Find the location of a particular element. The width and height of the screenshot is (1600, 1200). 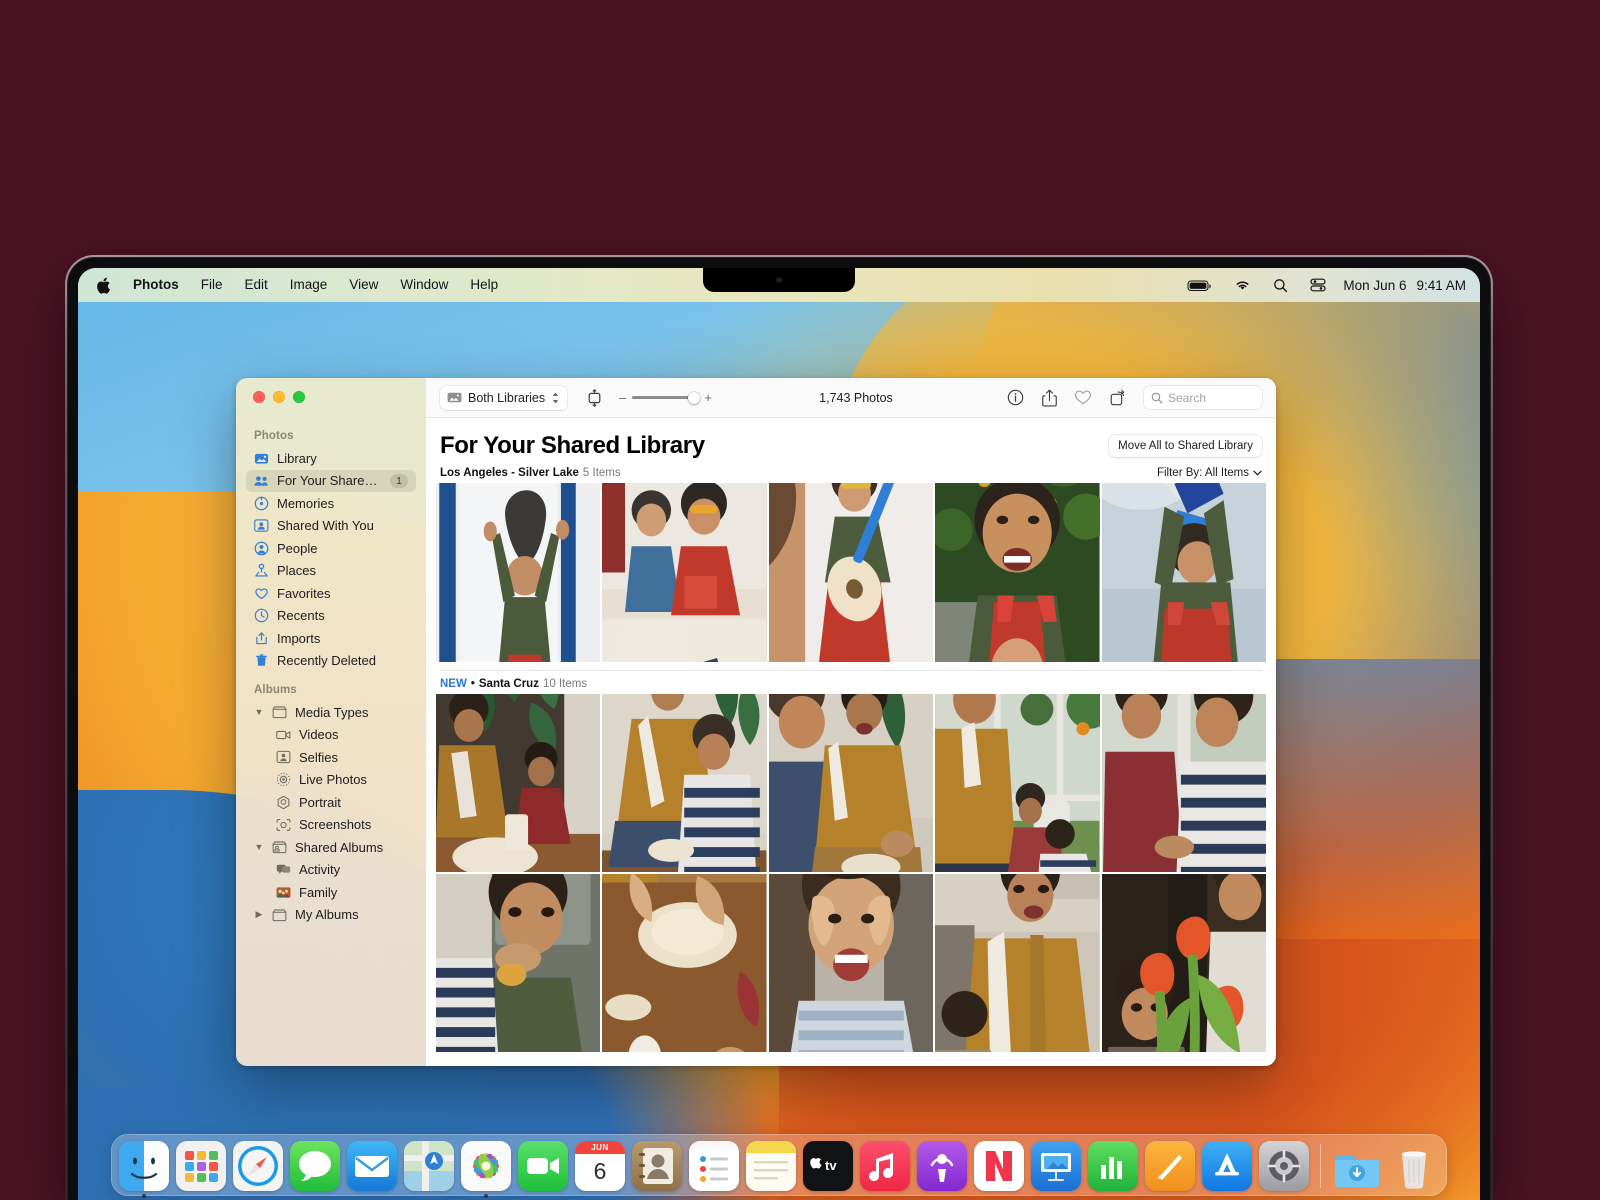

move-all-to-shared-library-button: Move All to Shared Library is located at coordinates (1185, 446).